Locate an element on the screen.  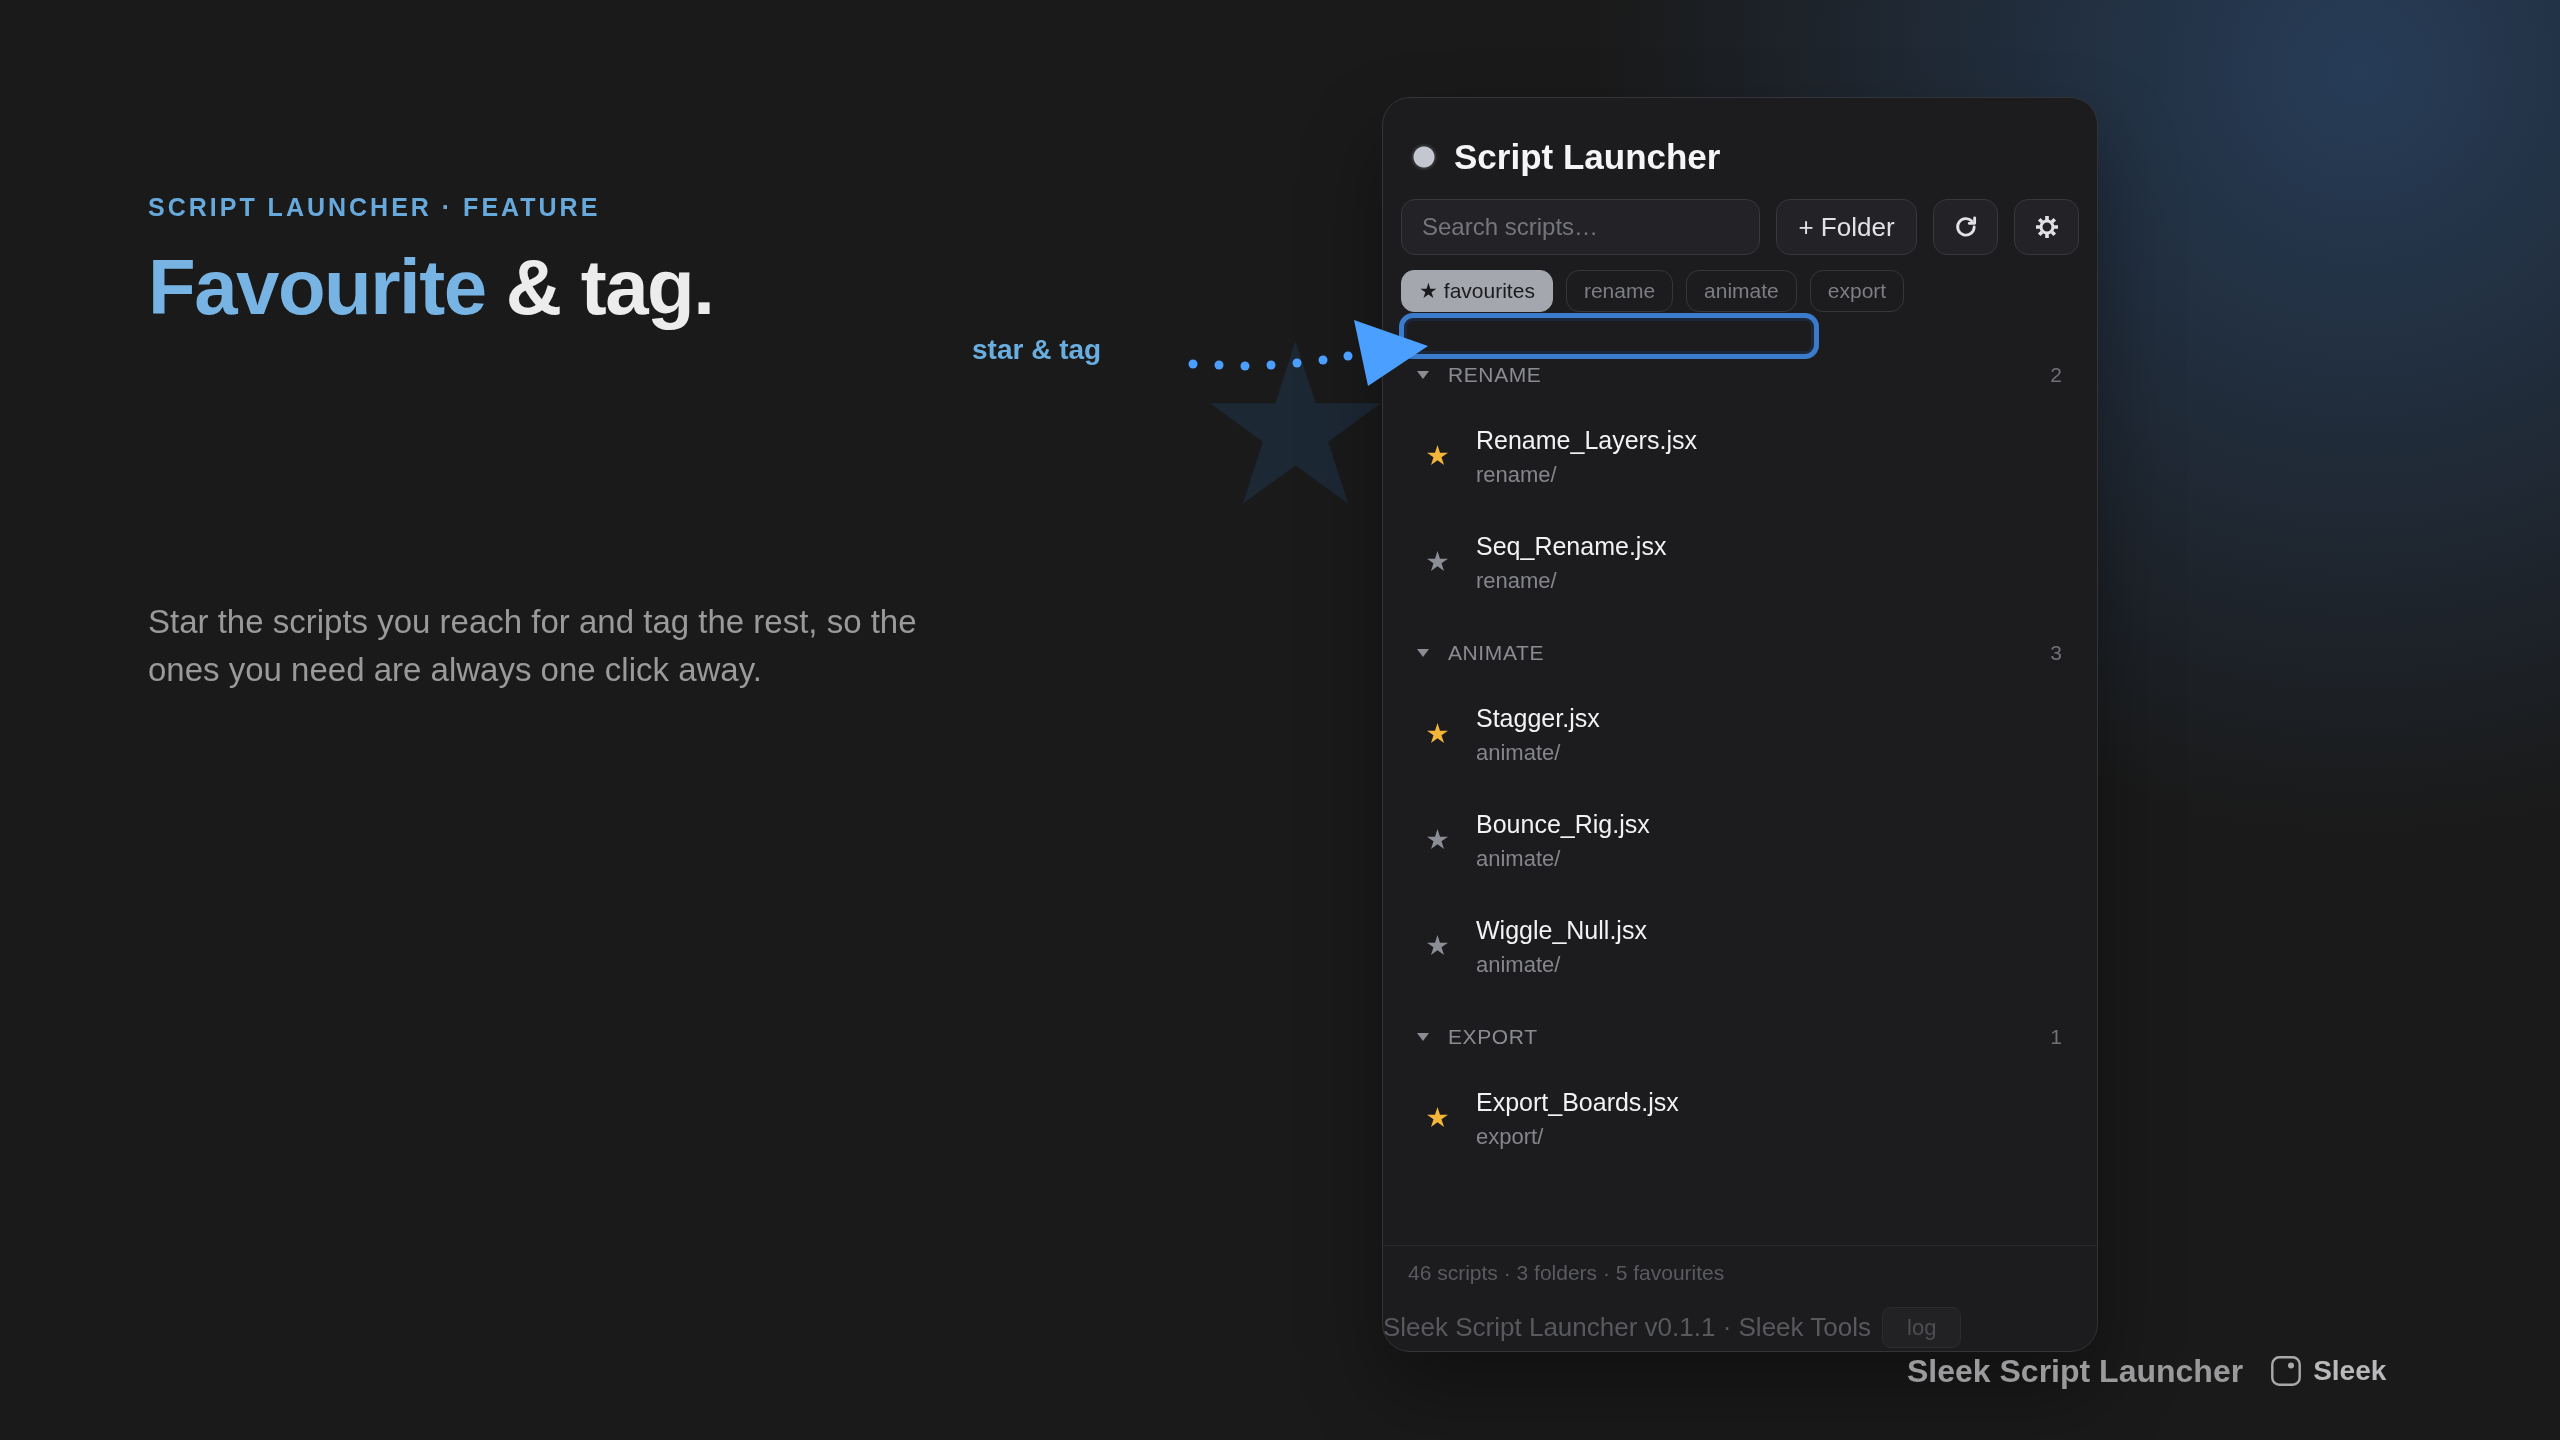
tag-chip: animate is located at coordinates (1741, 291).